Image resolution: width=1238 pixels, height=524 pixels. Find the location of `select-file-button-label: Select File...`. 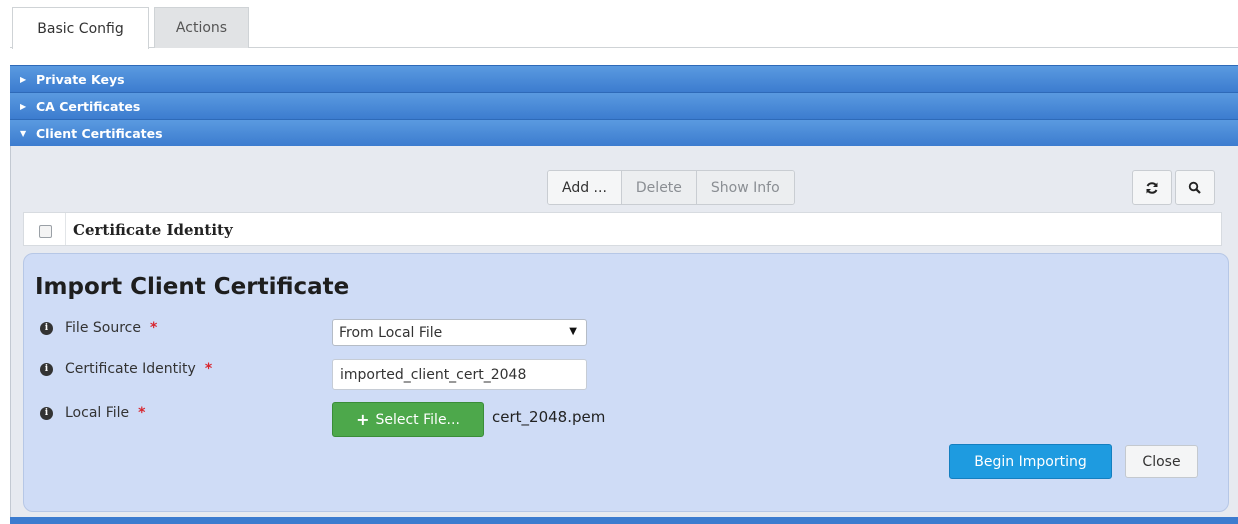

select-file-button-label: Select File... is located at coordinates (417, 419).